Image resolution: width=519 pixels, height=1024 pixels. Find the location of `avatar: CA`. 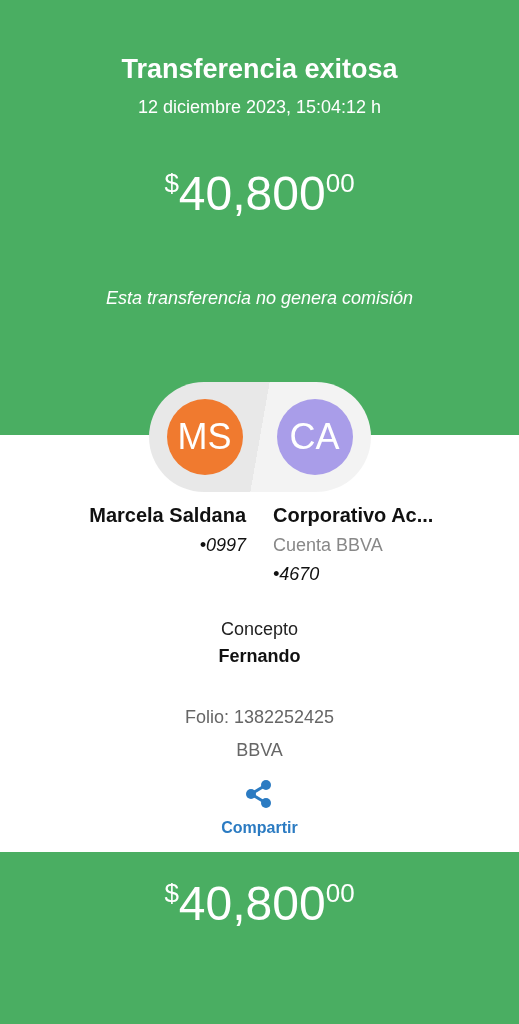

avatar: CA is located at coordinates (314, 437).